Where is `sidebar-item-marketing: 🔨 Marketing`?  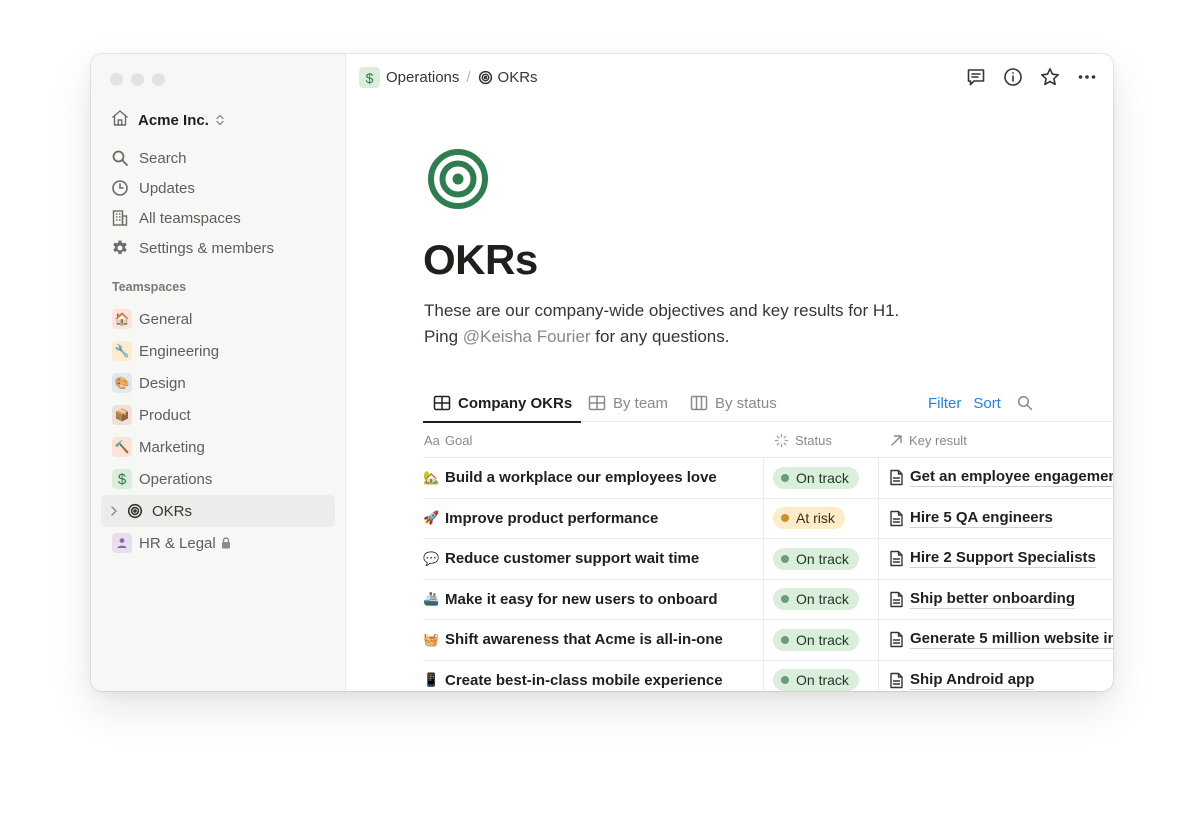
sidebar-item-marketing: 🔨 Marketing is located at coordinates (218, 447).